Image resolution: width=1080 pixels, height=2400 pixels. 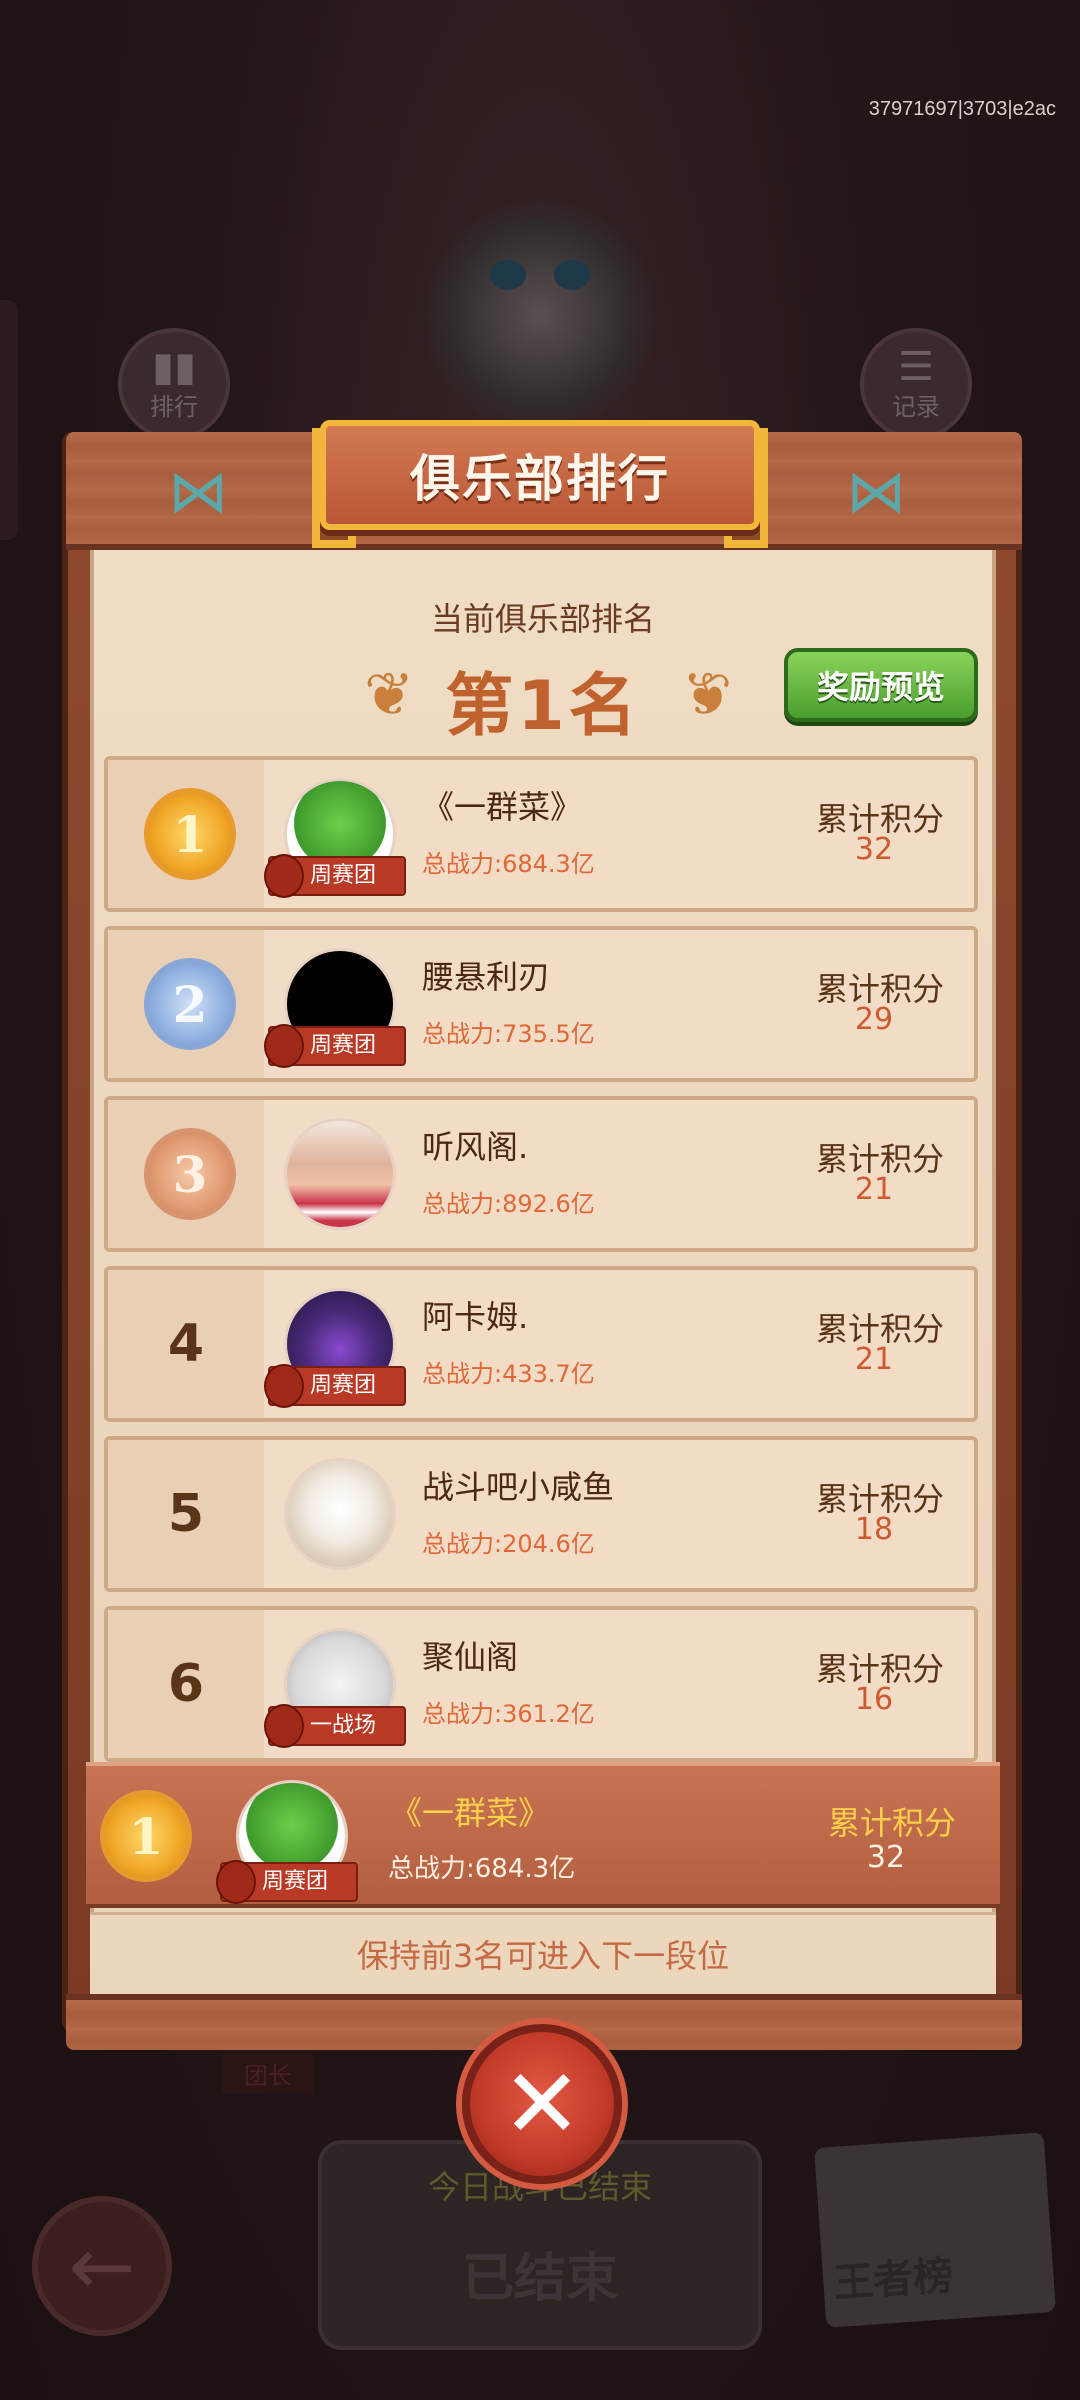 What do you see at coordinates (541, 1004) in the screenshot?
I see `list-item: 2 周赛团 腰悬利刃 总战力:735.5亿 累计积分 29` at bounding box center [541, 1004].